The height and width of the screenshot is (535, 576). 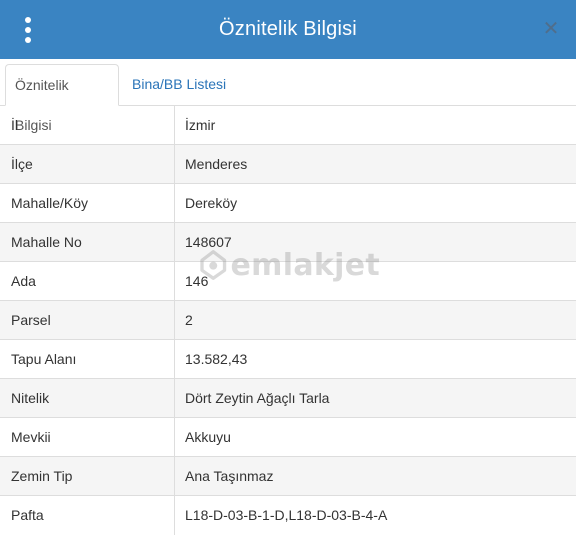 I want to click on row-key: Parsel, so click(x=87, y=320).